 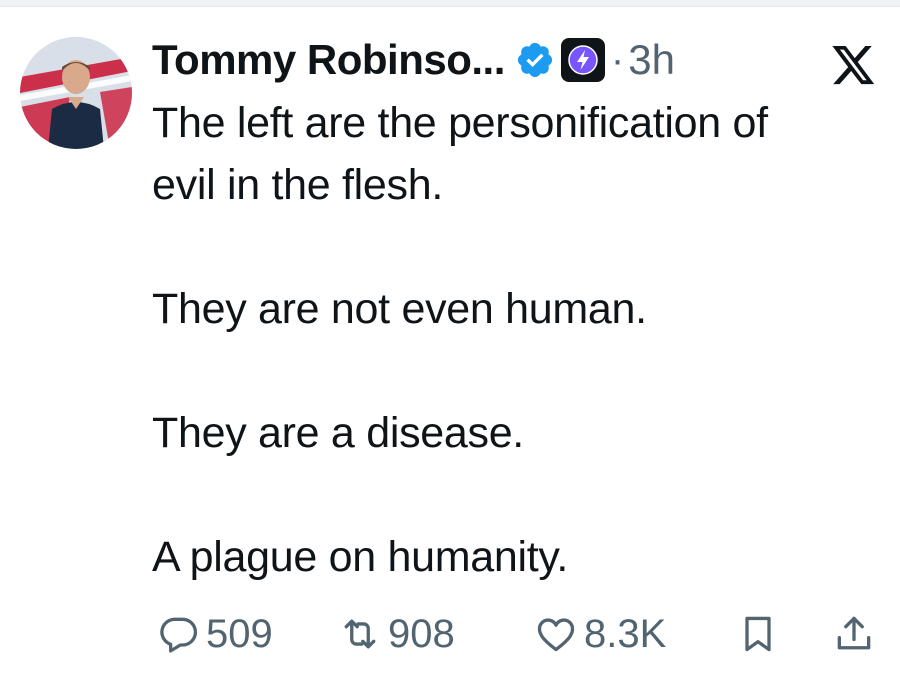 I want to click on repost-button: 908, so click(x=396, y=634).